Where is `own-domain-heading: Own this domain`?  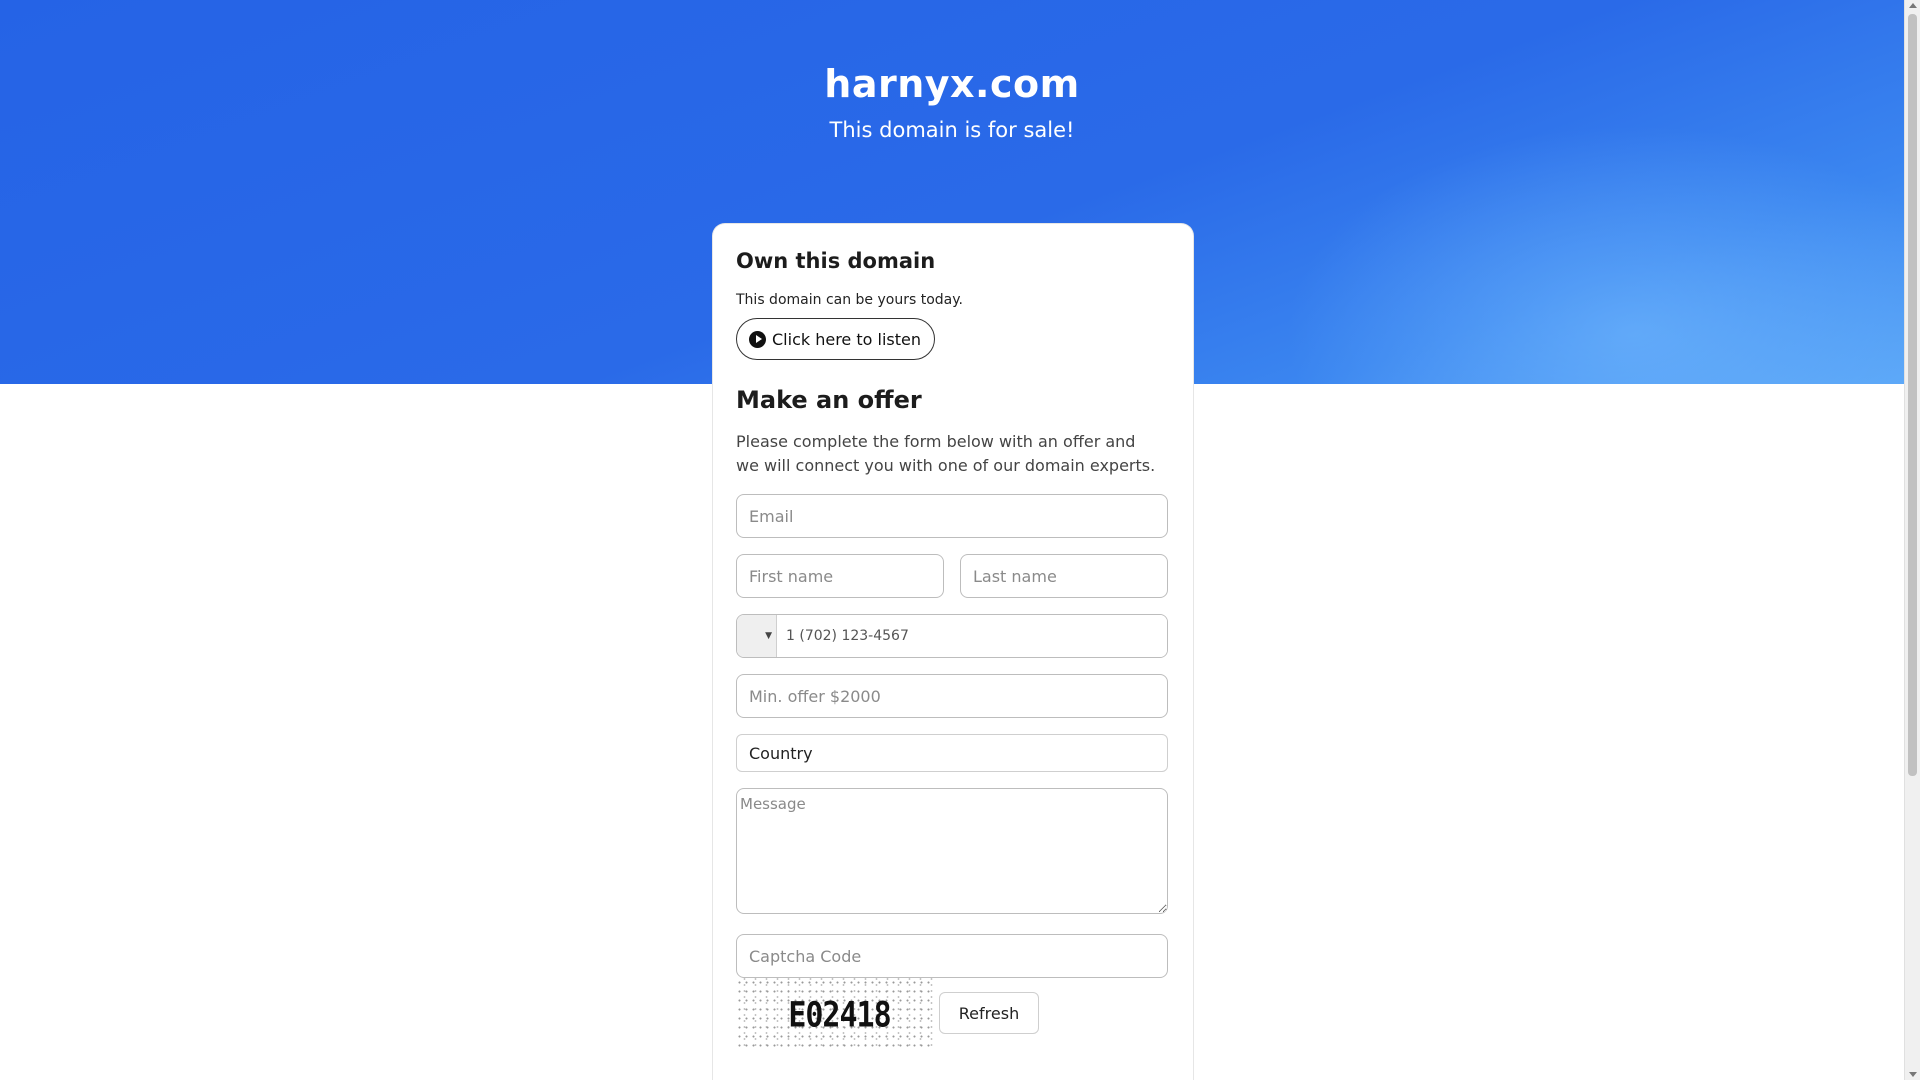 own-domain-heading: Own this domain is located at coordinates (836, 261).